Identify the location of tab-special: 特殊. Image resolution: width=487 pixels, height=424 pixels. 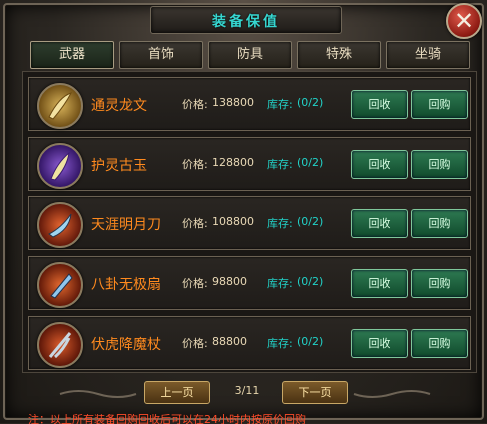
(339, 55).